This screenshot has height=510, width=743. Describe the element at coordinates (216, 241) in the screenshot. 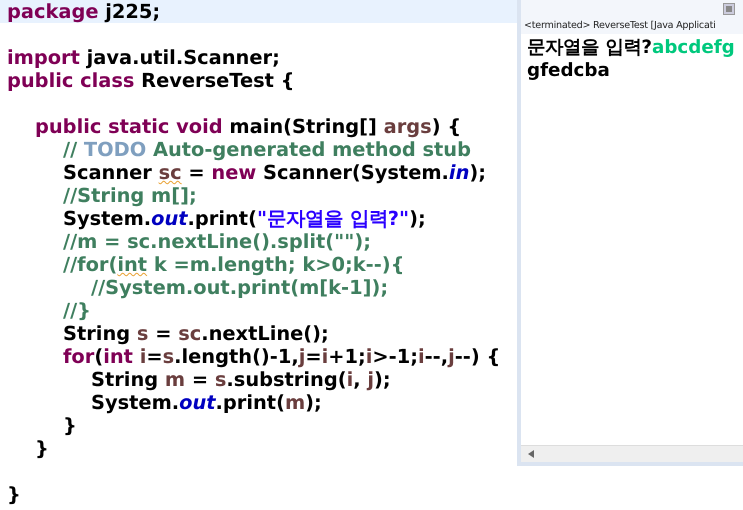

I see `code-text: //m = sc.nextLine().split("");` at that location.